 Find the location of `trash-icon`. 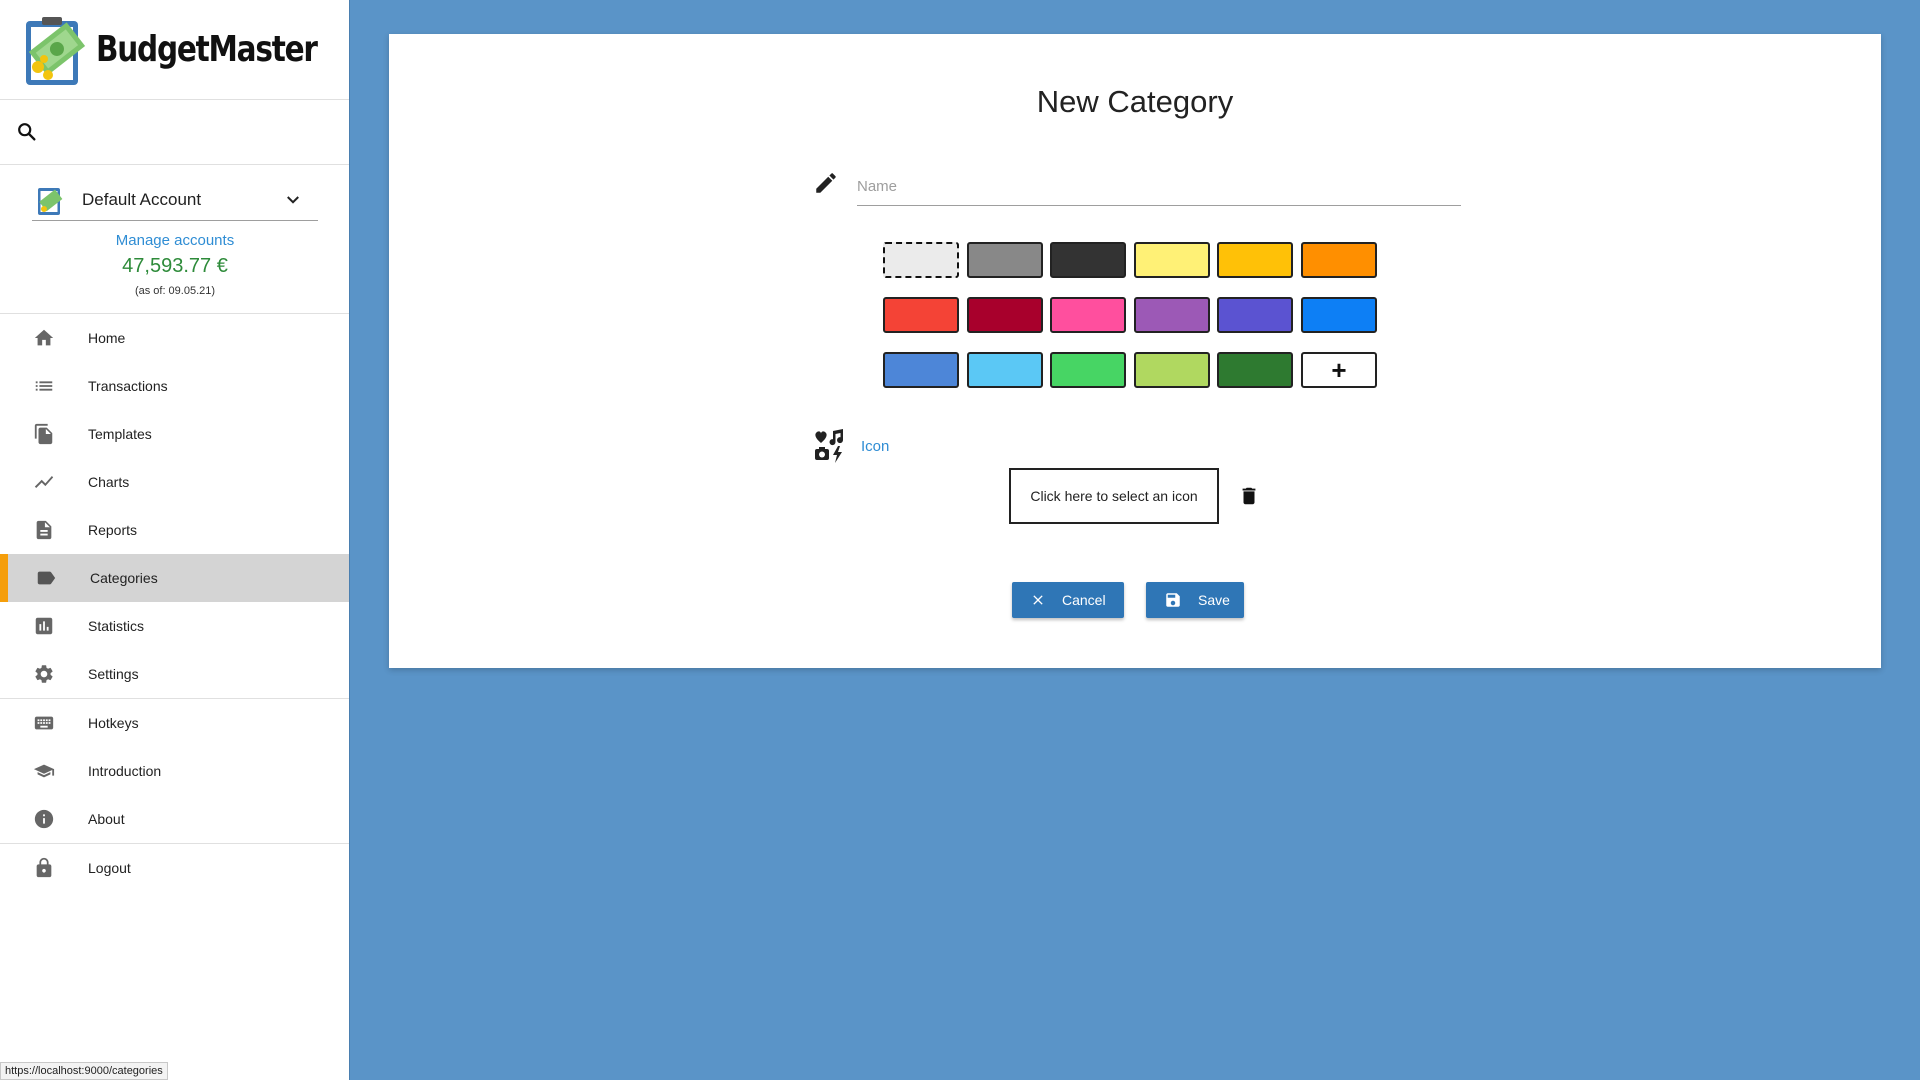

trash-icon is located at coordinates (1249, 496).